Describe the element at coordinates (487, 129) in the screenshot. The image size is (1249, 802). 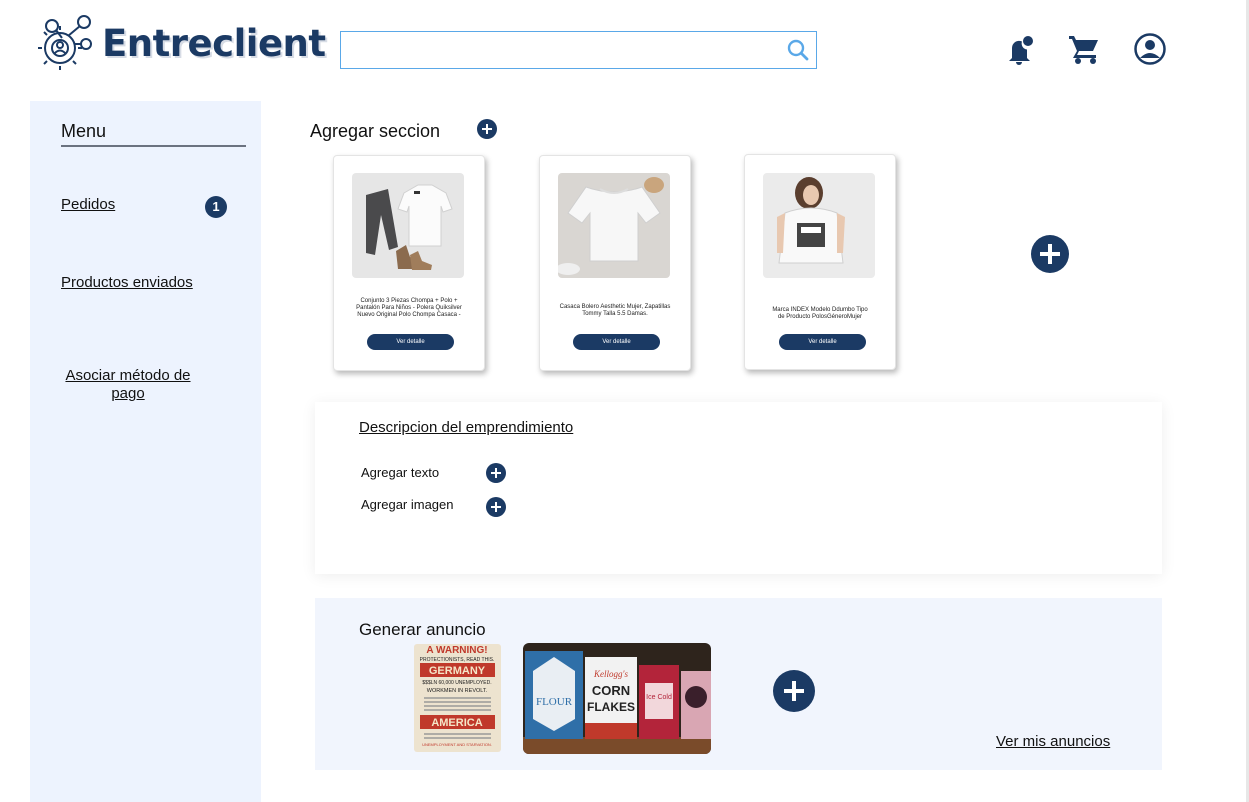
I see `add-section-button` at that location.